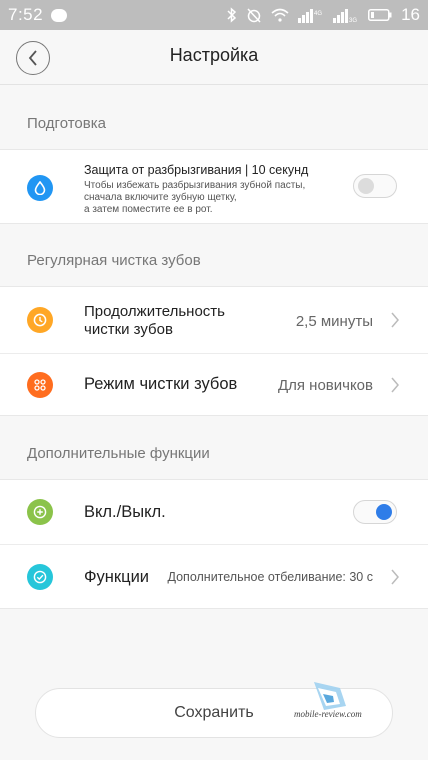 Image resolution: width=428 pixels, height=760 pixels. I want to click on status-time: 7:52, so click(26, 14).